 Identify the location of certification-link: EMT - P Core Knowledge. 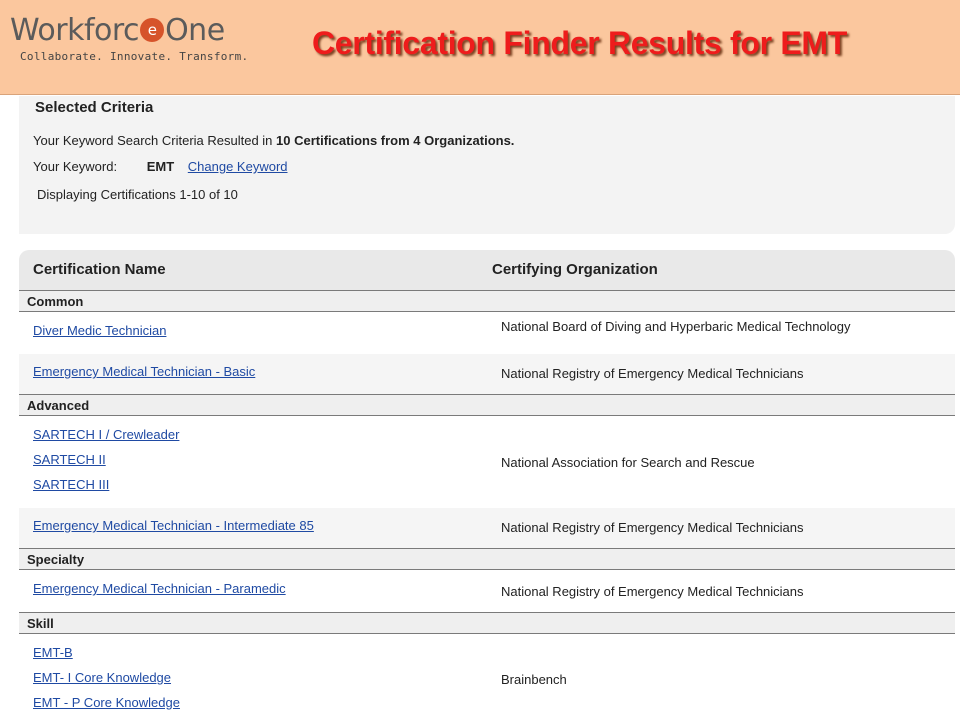
(106, 702).